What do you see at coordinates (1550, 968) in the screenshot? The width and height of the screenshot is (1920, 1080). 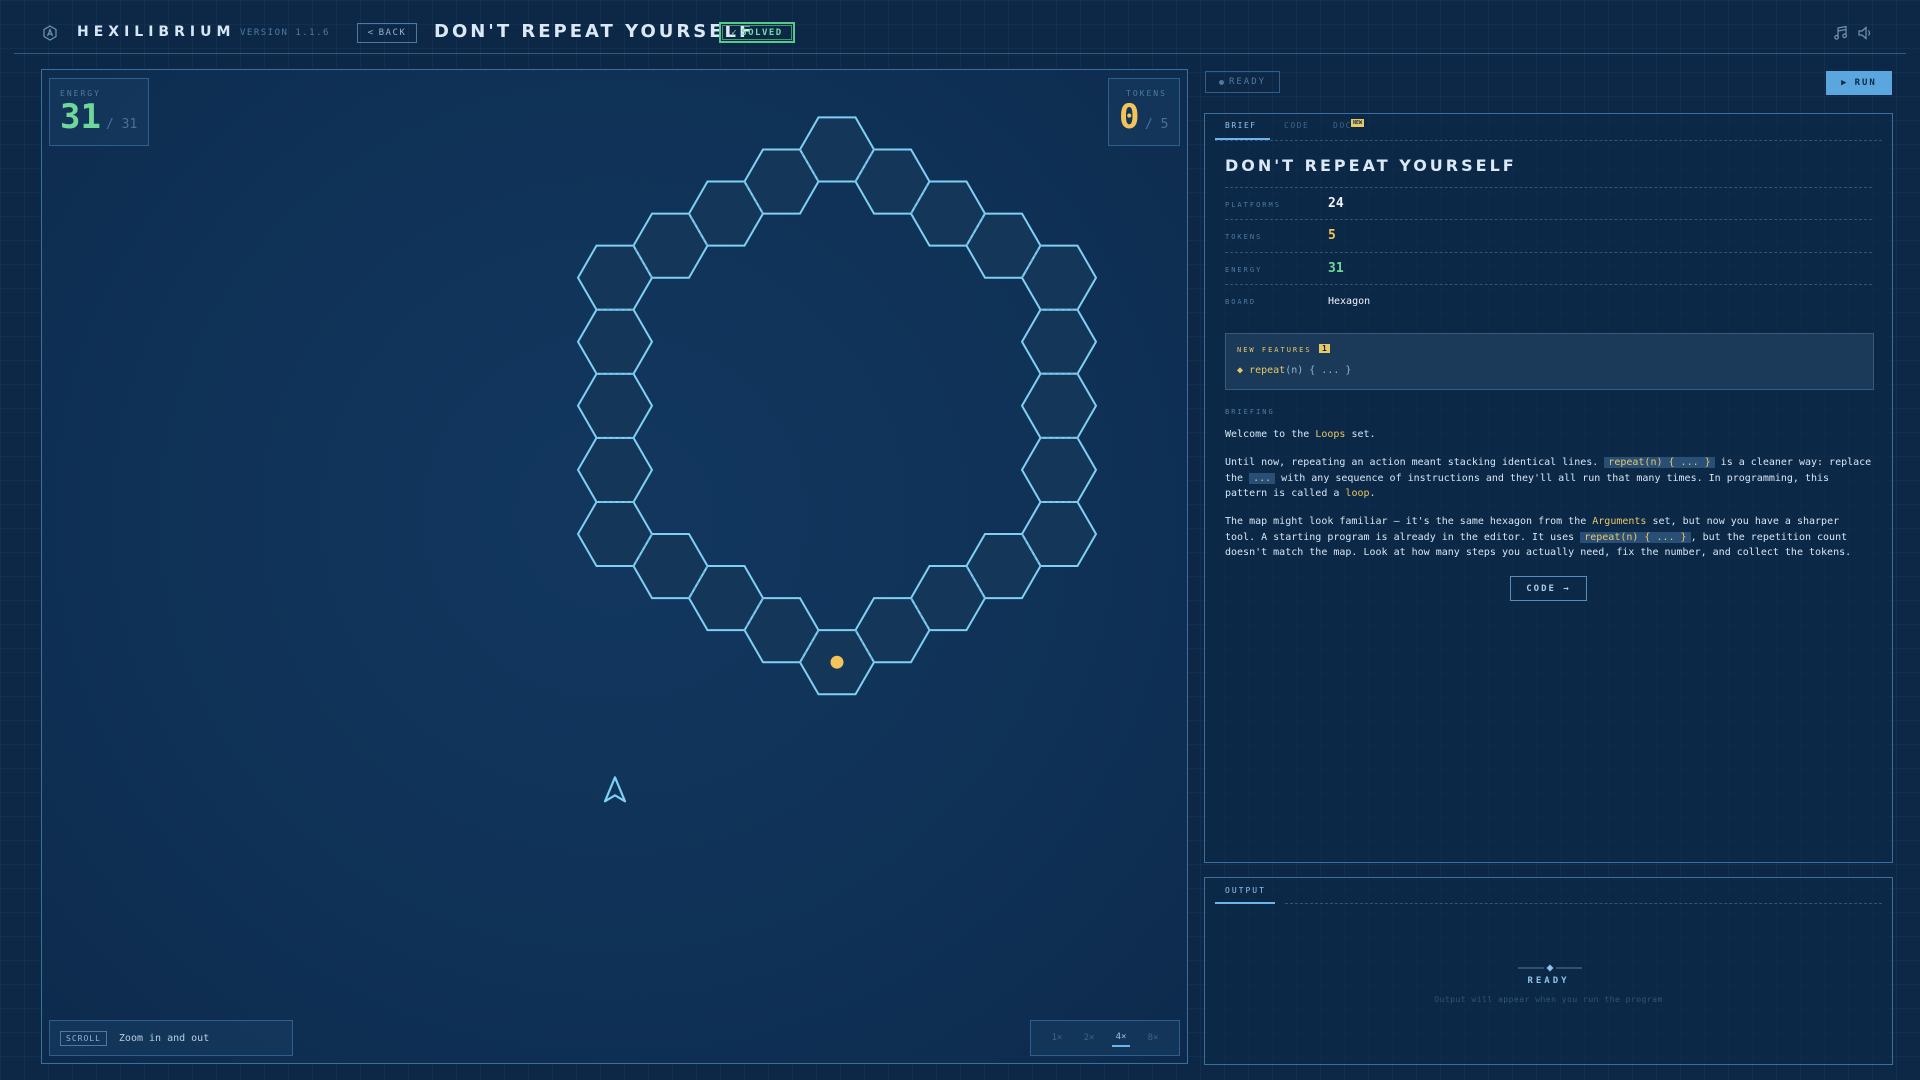 I see `diamond-divider-icon` at bounding box center [1550, 968].